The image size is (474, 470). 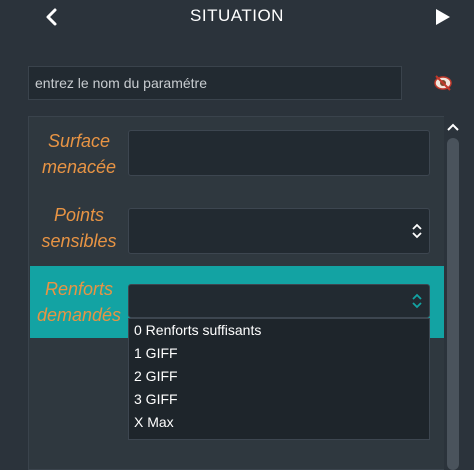 What do you see at coordinates (79, 141) in the screenshot?
I see `label-line: Surface` at bounding box center [79, 141].